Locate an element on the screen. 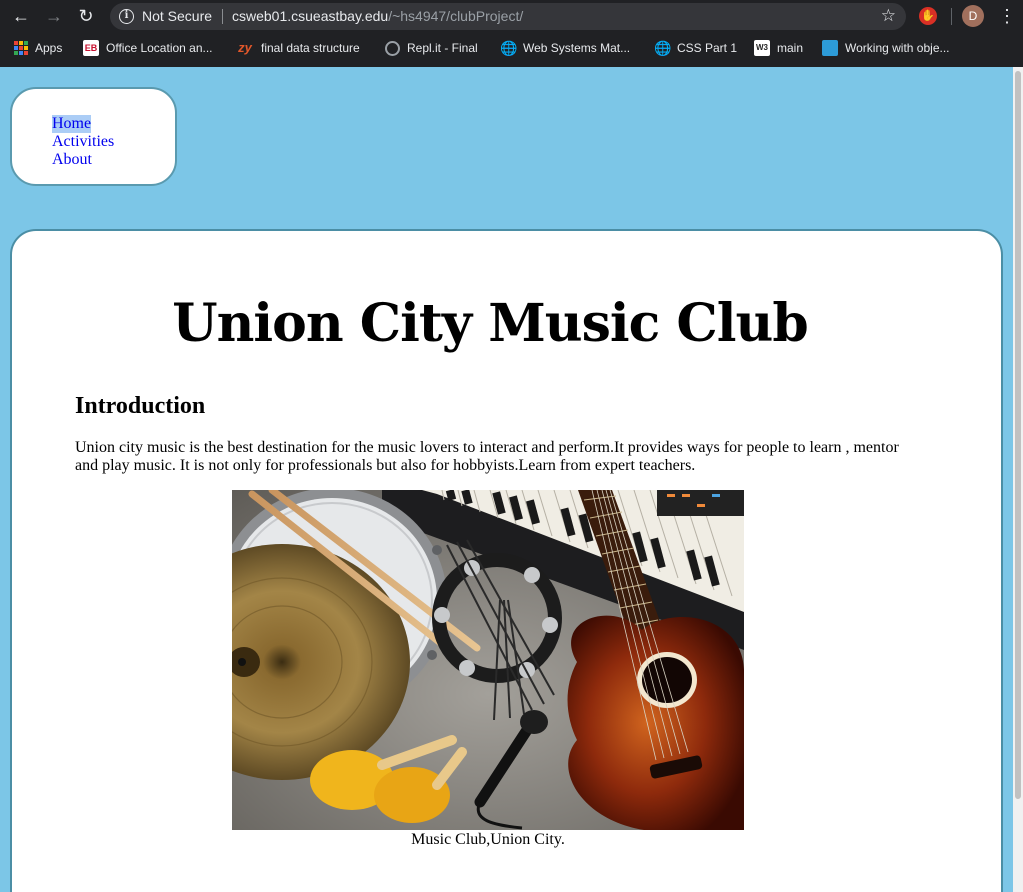 Image resolution: width=1023 pixels, height=892 pixels. extension-stop-icon: ✋ is located at coordinates (928, 16).